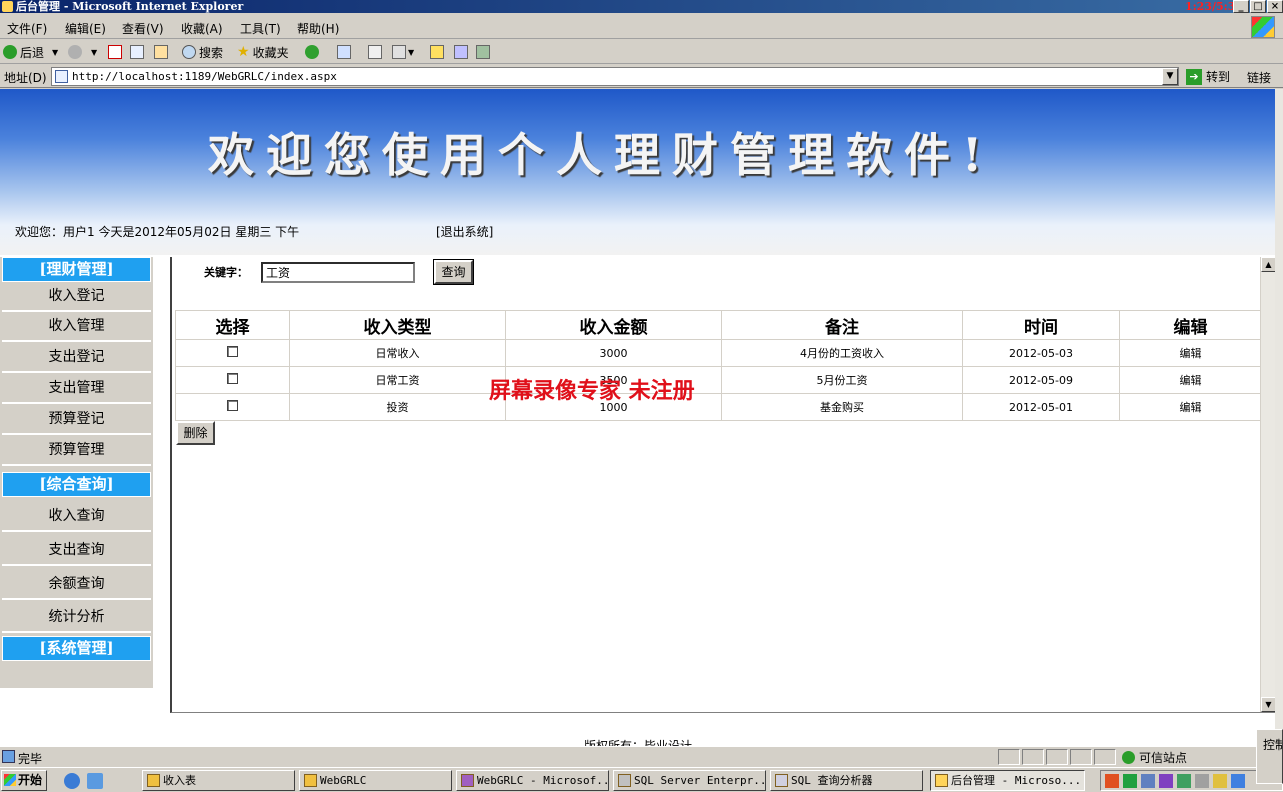 Image resolution: width=1283 pixels, height=792 pixels. I want to click on favorites-button: ★ 收藏夹, so click(263, 52).